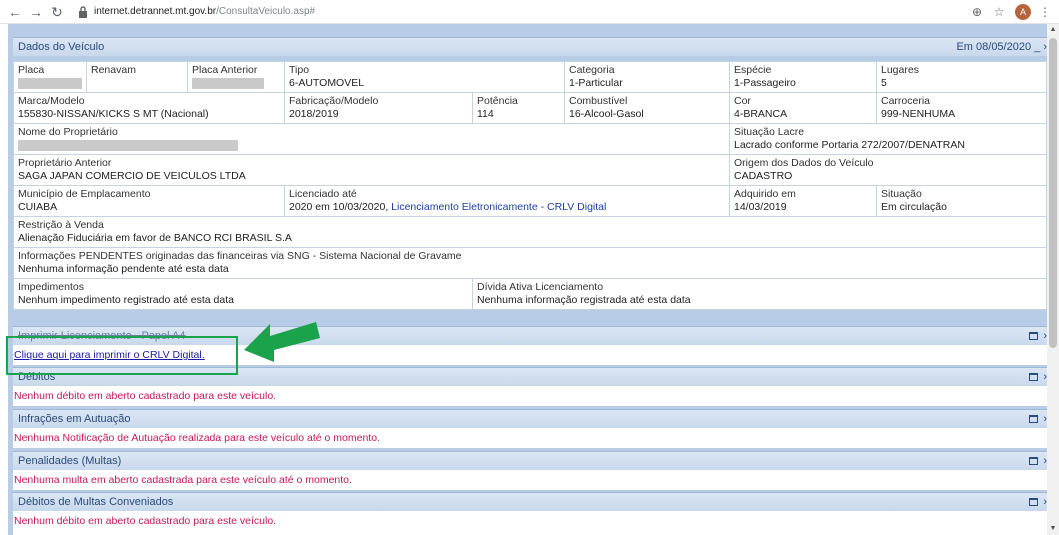 This screenshot has height=535, width=1059. Describe the element at coordinates (742, 101) in the screenshot. I see `cor-label: Cor` at that location.